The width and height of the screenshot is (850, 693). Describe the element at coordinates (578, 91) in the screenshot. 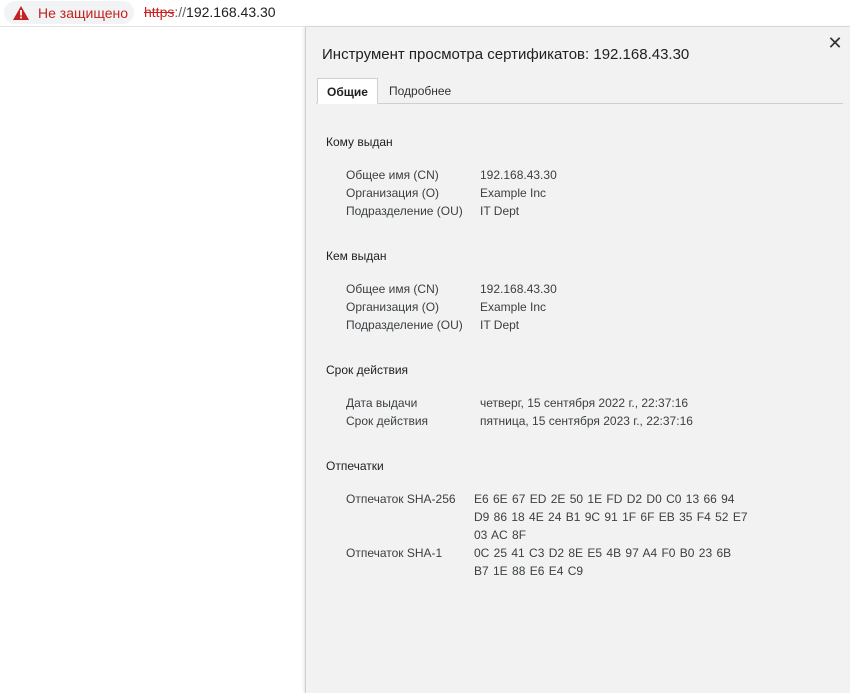

I see `tab-bar: Общие Подробнее` at that location.